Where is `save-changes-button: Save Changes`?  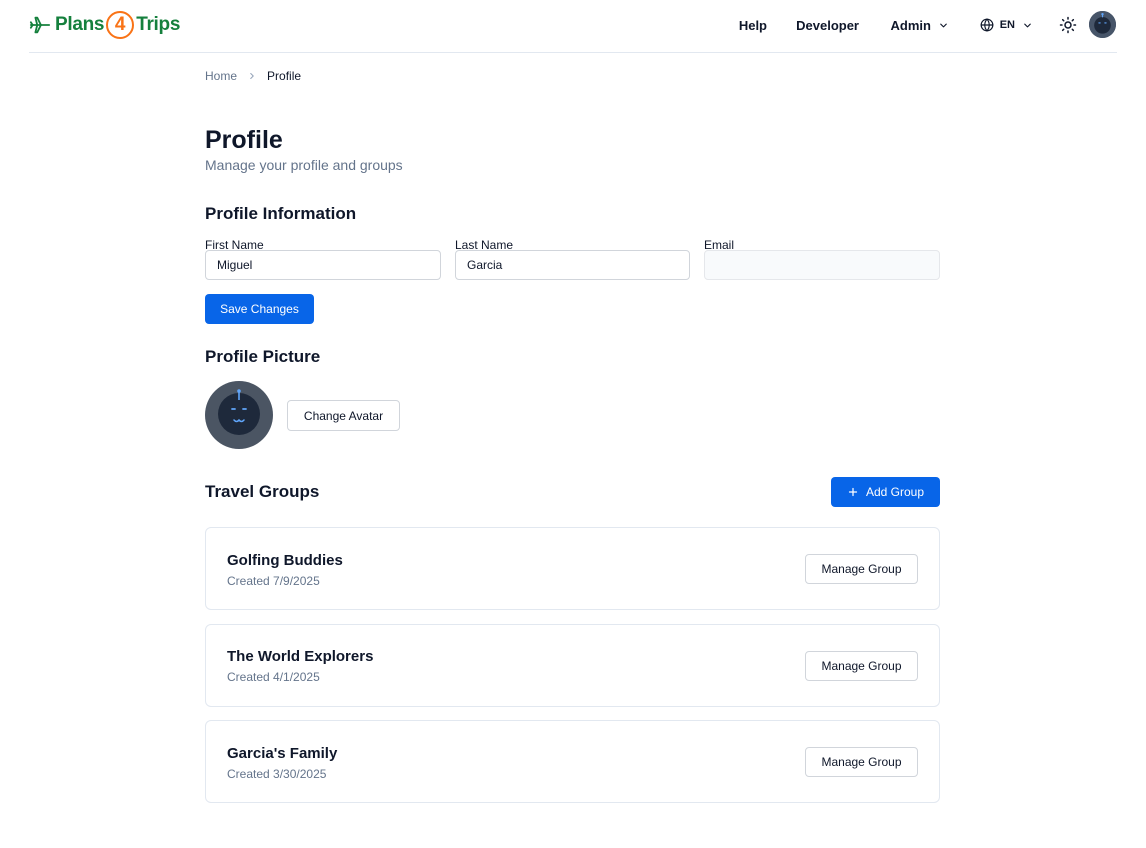 save-changes-button: Save Changes is located at coordinates (259, 309).